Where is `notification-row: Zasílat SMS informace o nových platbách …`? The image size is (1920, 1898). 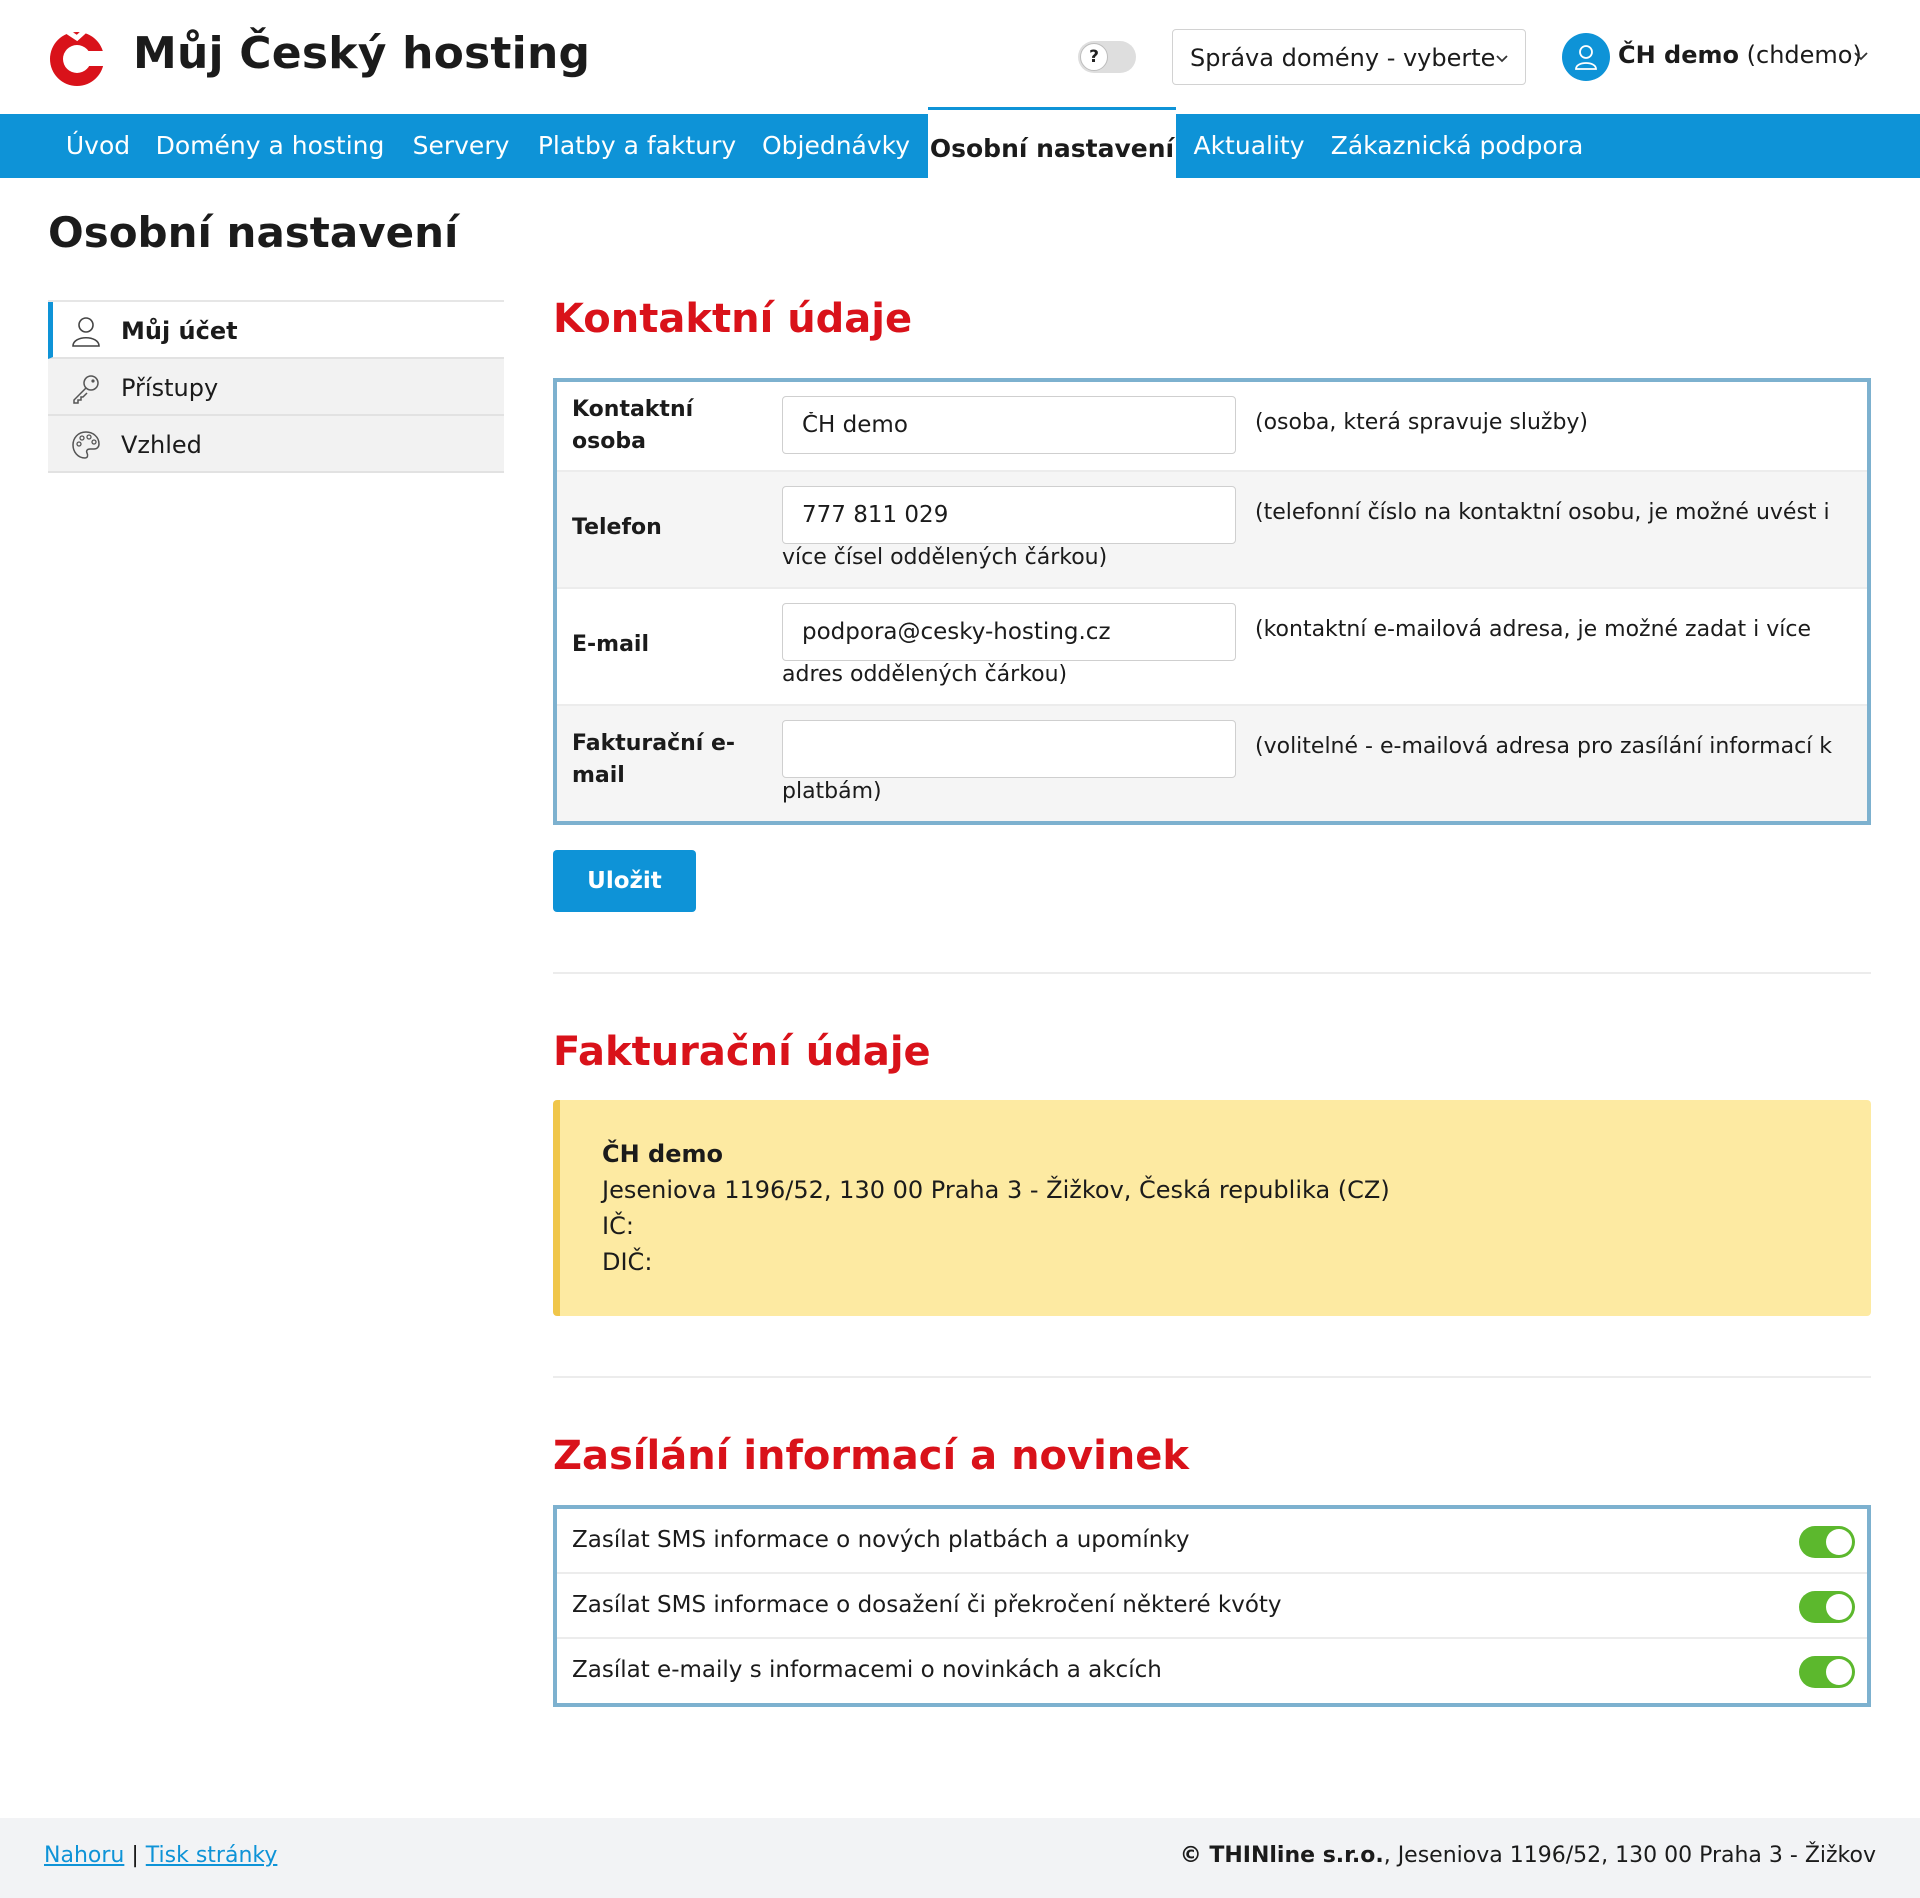 notification-row: Zasílat SMS informace o nových platbách … is located at coordinates (1212, 1541).